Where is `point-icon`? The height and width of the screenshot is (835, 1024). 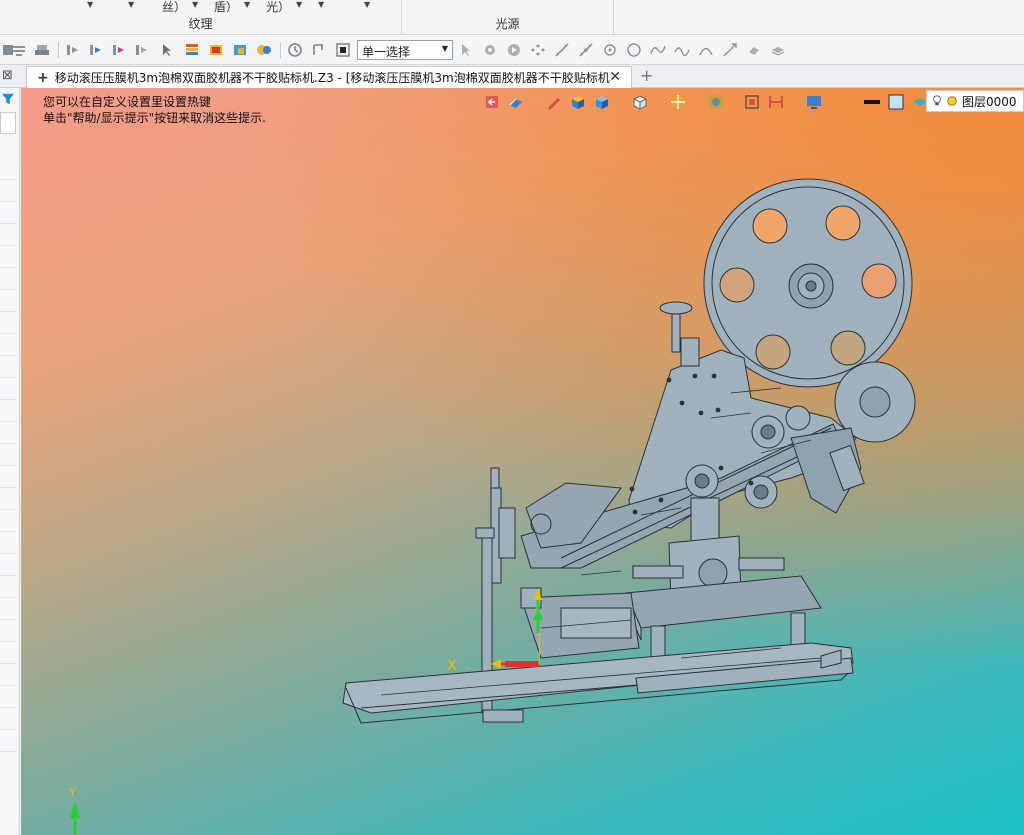 point-icon is located at coordinates (610, 50).